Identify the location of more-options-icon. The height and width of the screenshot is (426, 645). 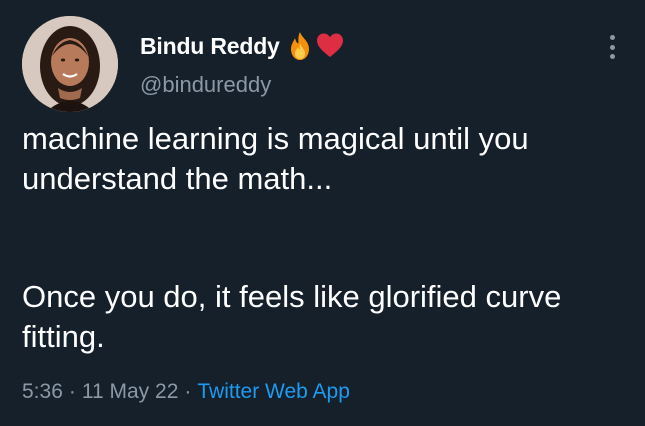
(612, 47).